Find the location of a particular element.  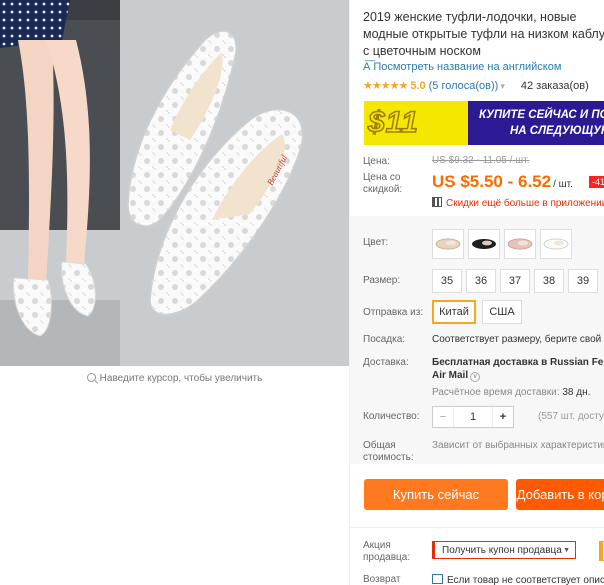

size-option-39: 39 is located at coordinates (583, 281).